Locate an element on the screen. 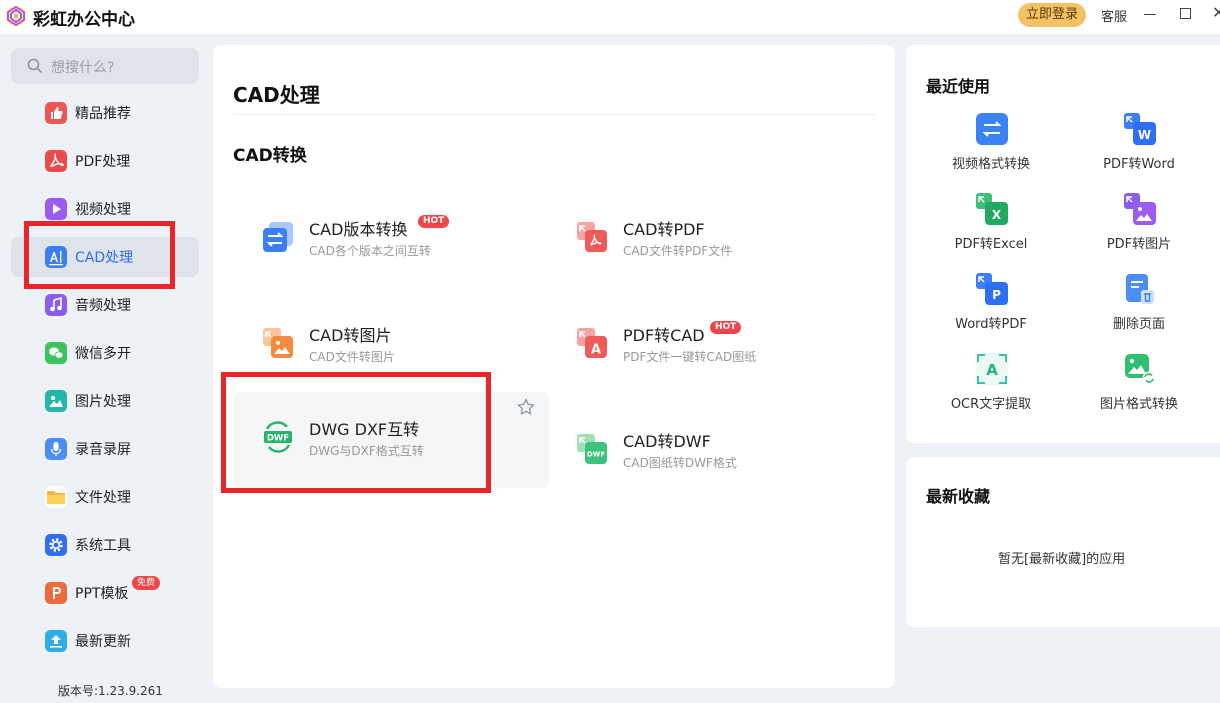 The height and width of the screenshot is (703, 1220). ppt-icon is located at coordinates (56, 593).